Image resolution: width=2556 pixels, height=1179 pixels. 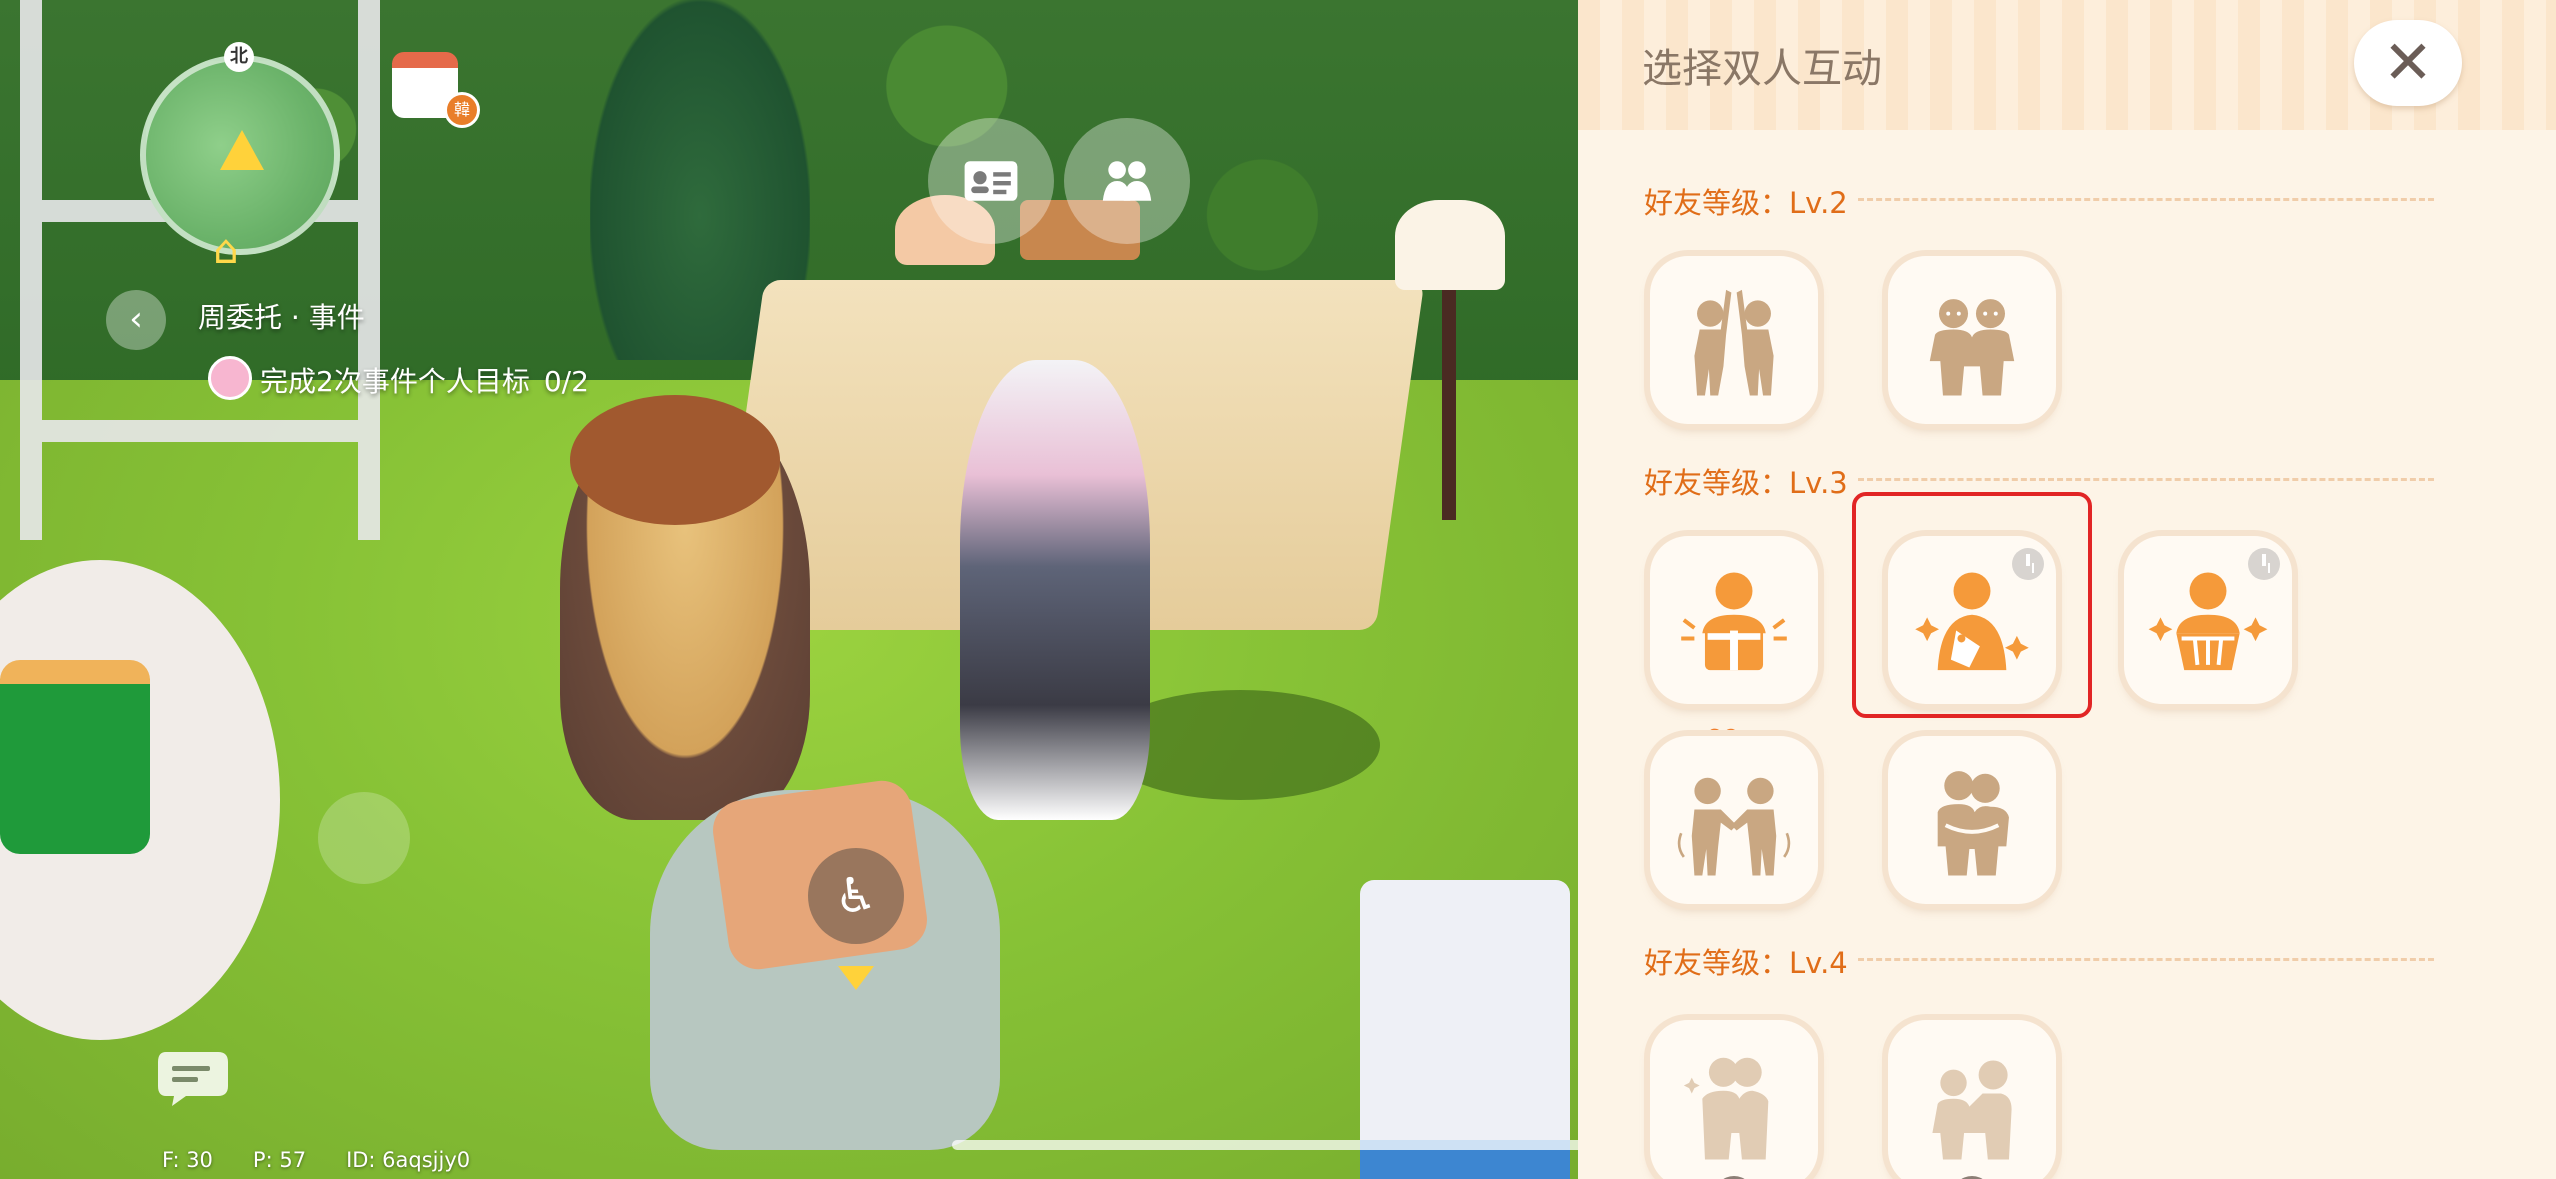 What do you see at coordinates (279, 1160) in the screenshot?
I see `ping-readout: P: 57` at bounding box center [279, 1160].